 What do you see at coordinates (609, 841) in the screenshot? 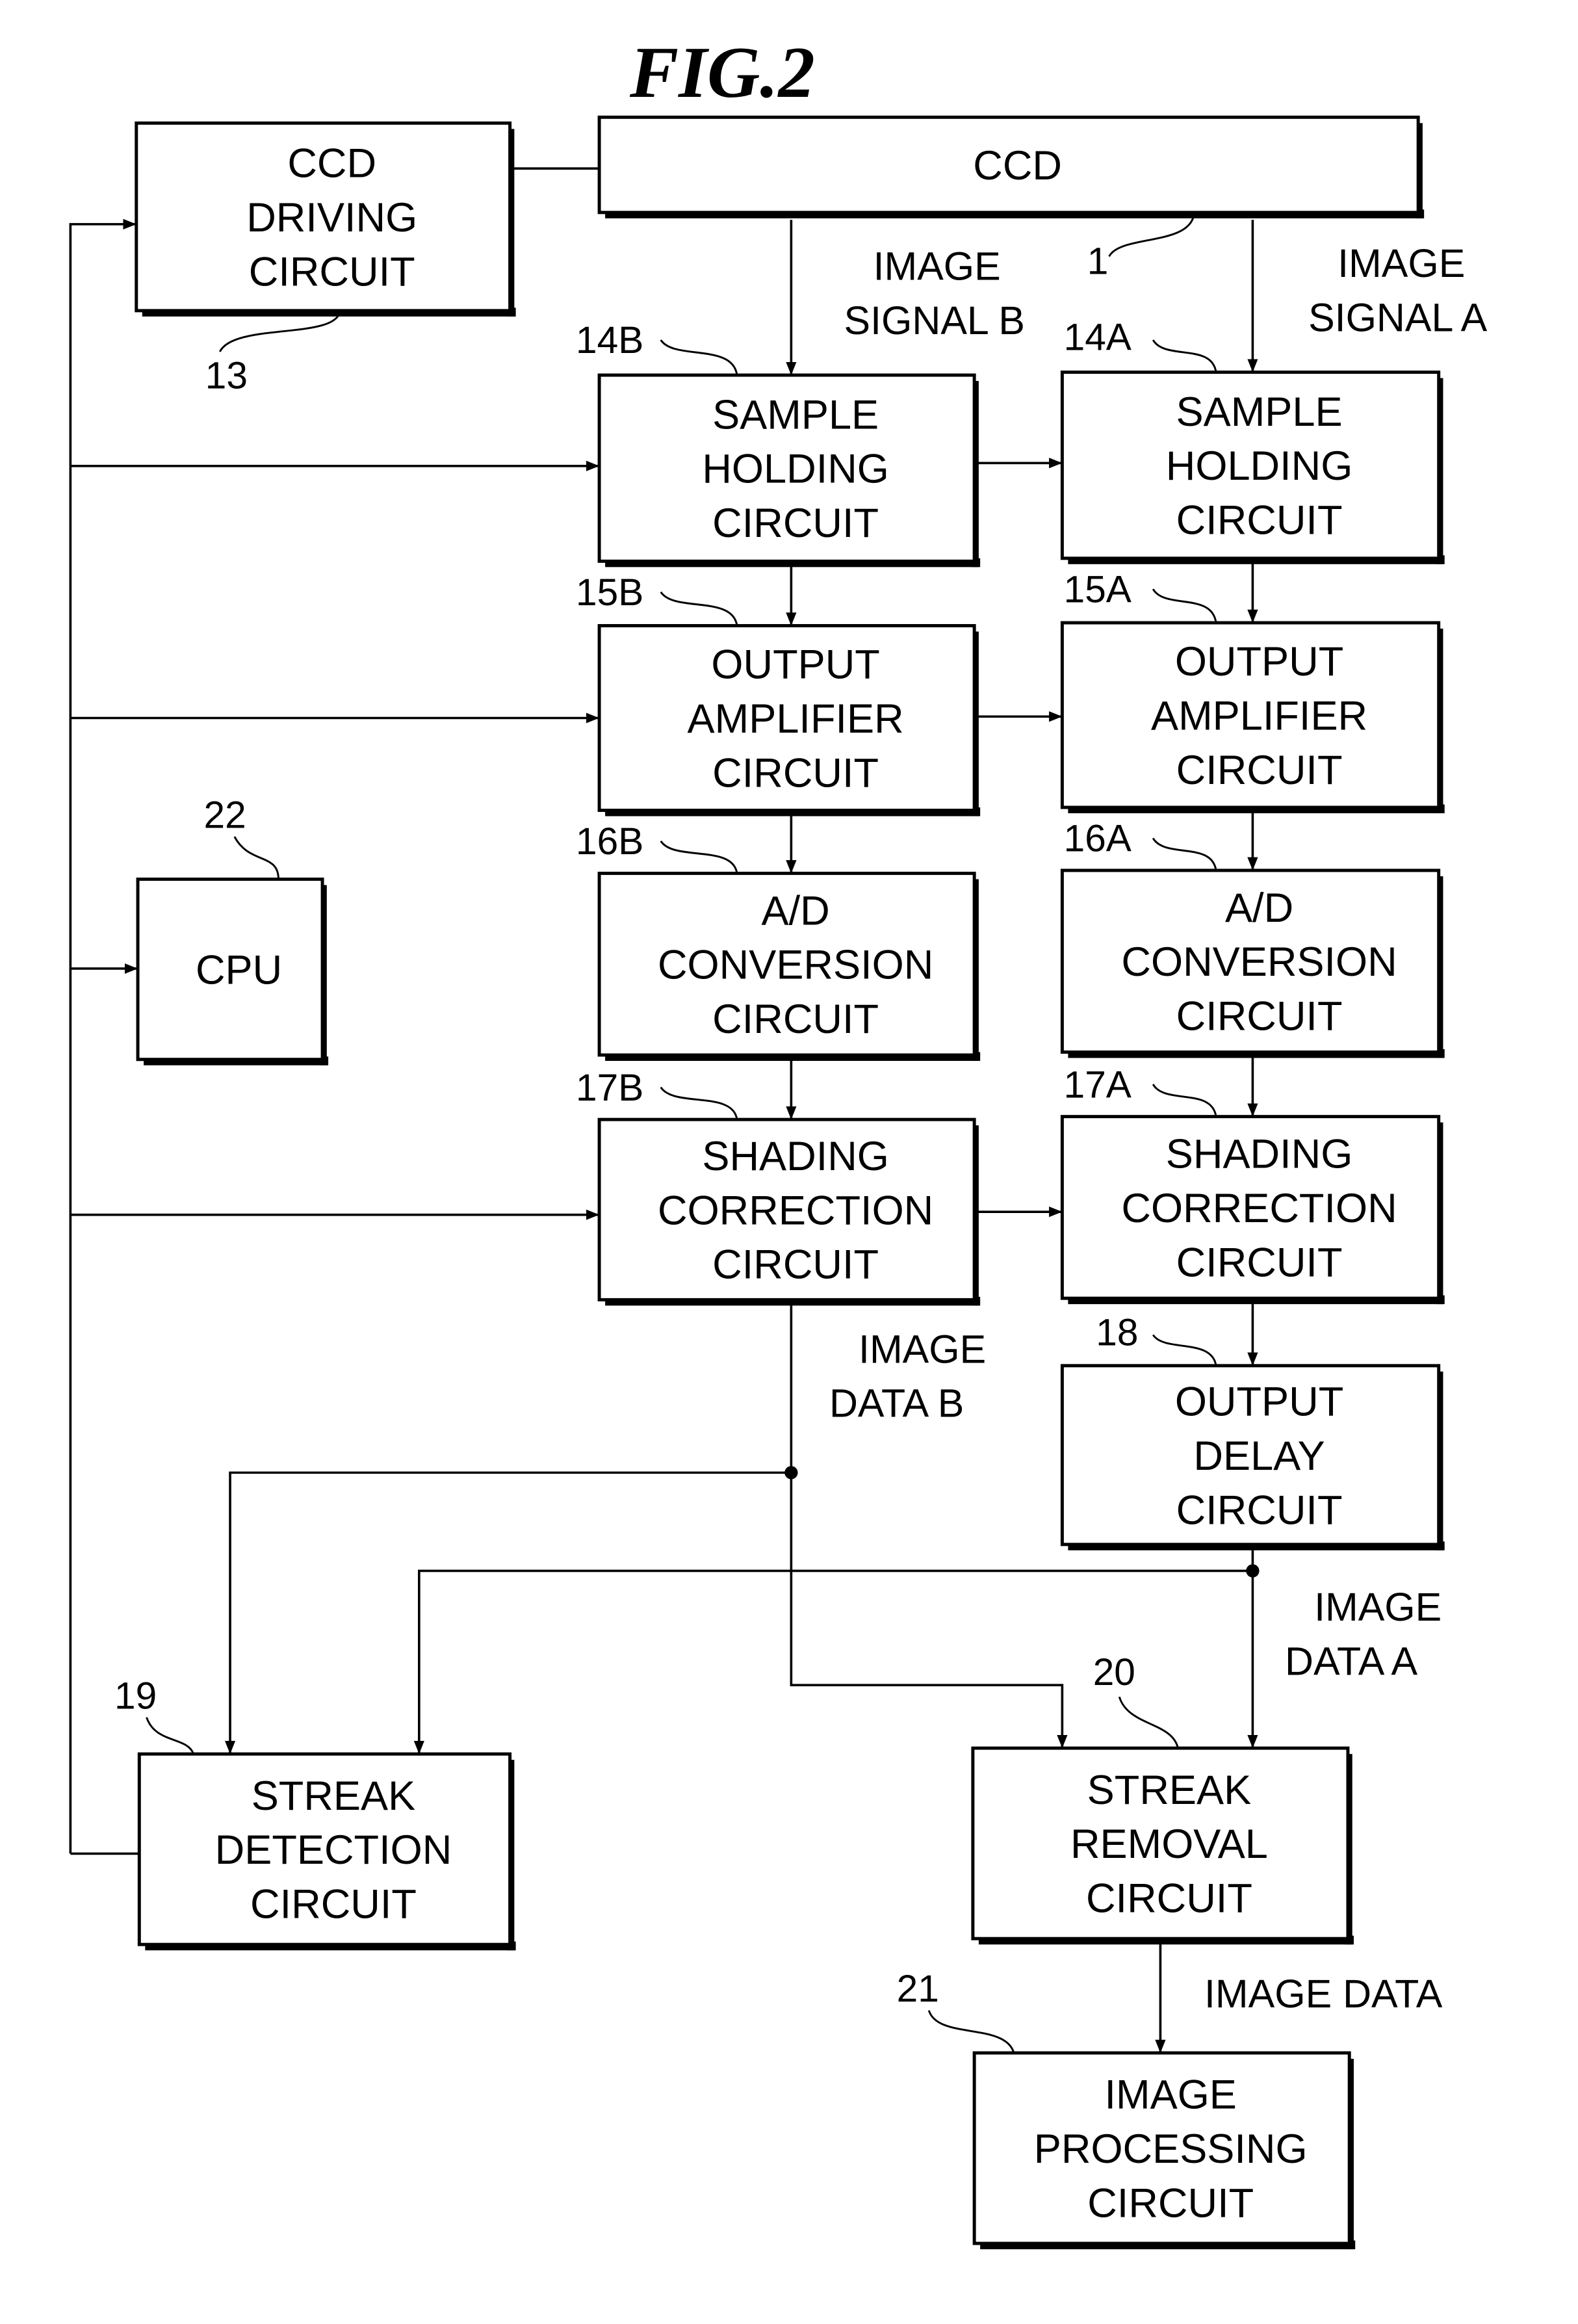
I see `reference-numeral: 16B` at bounding box center [609, 841].